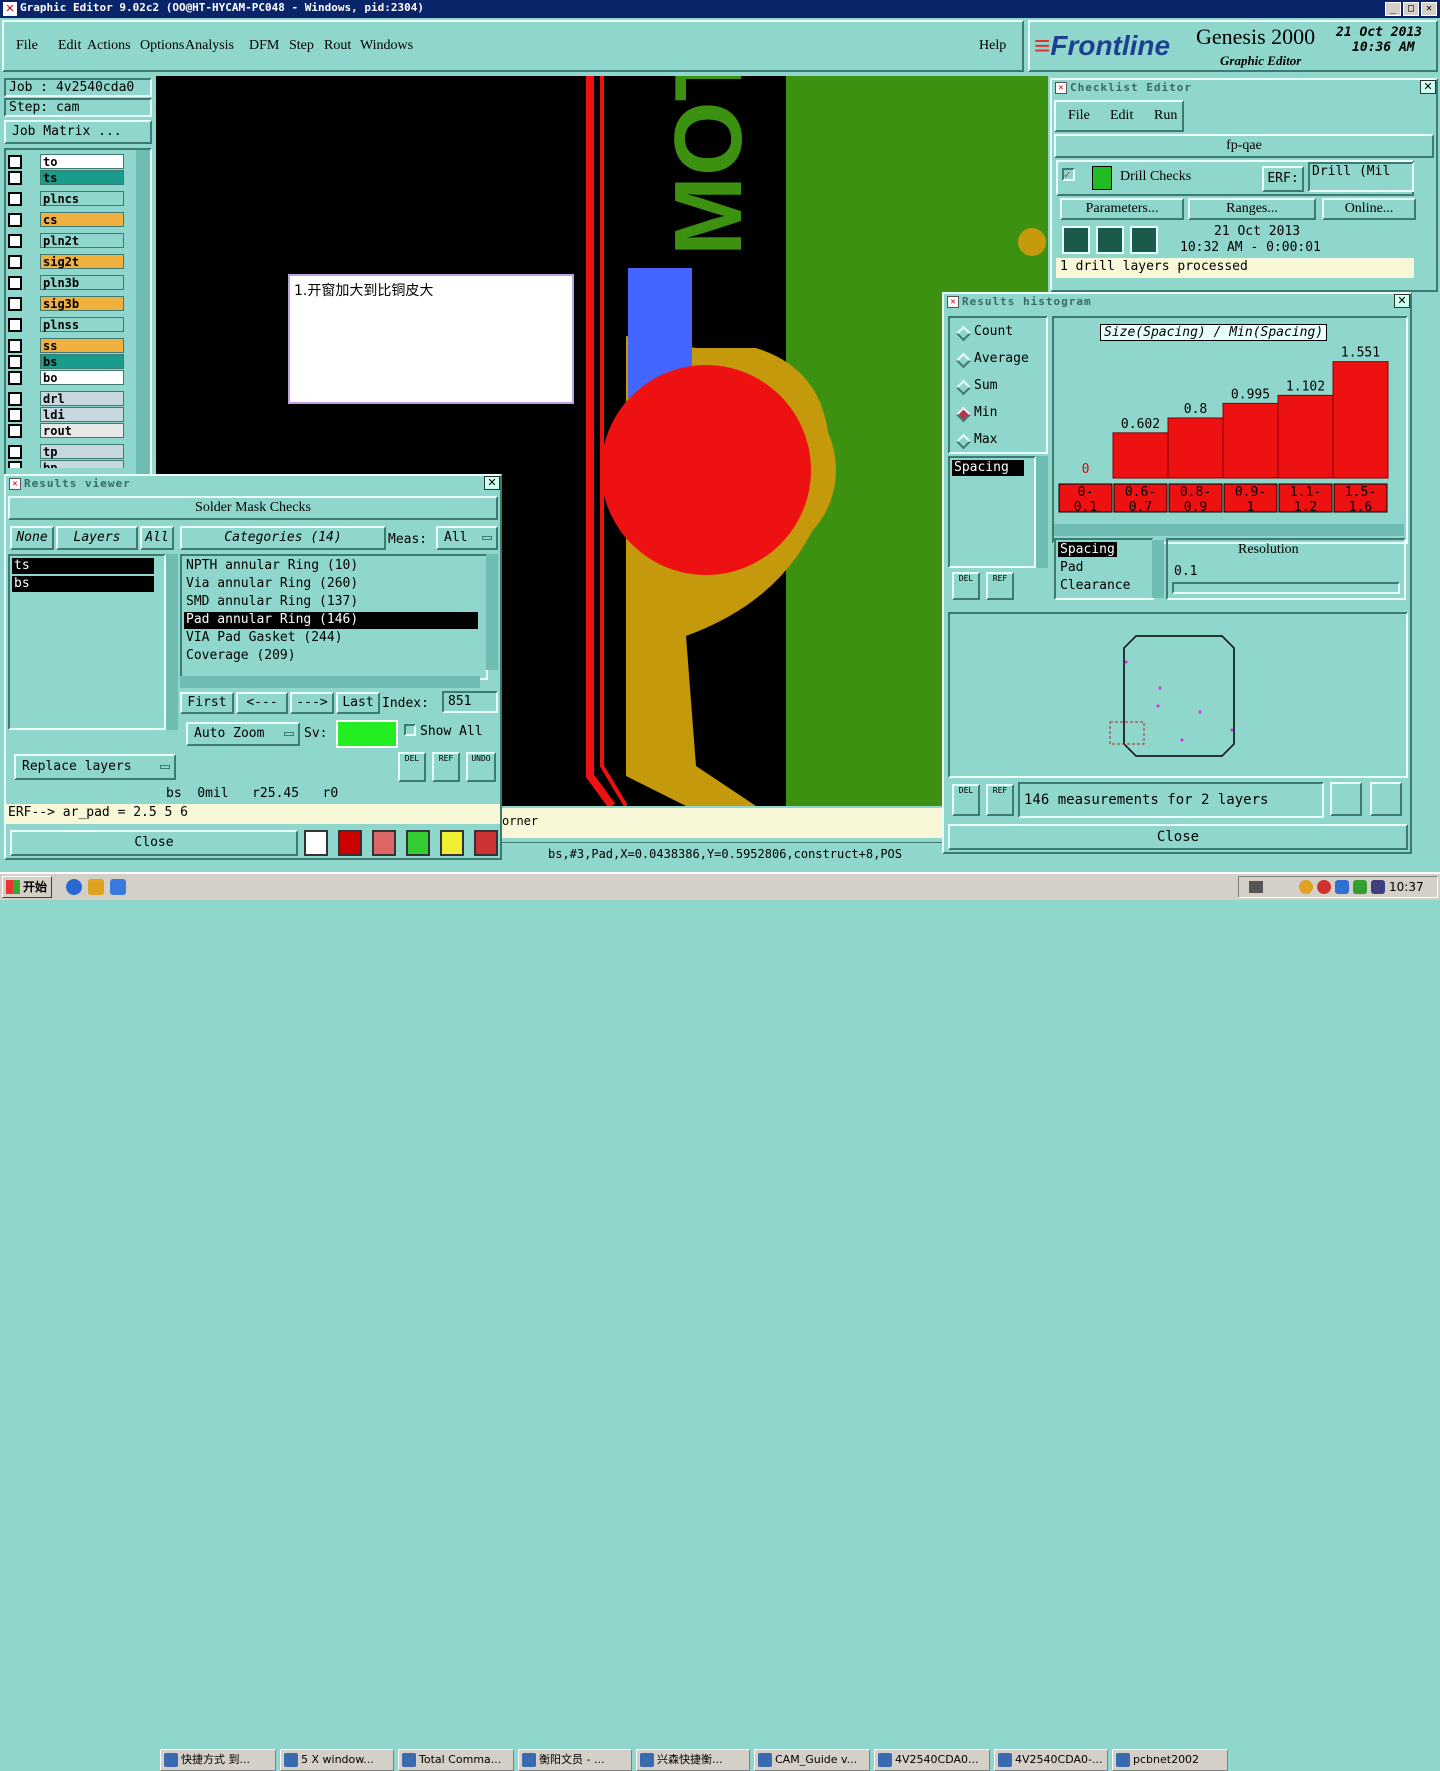 This screenshot has width=1440, height=1771. Describe the element at coordinates (1393, 9) in the screenshot. I see `minimize-button: _` at that location.